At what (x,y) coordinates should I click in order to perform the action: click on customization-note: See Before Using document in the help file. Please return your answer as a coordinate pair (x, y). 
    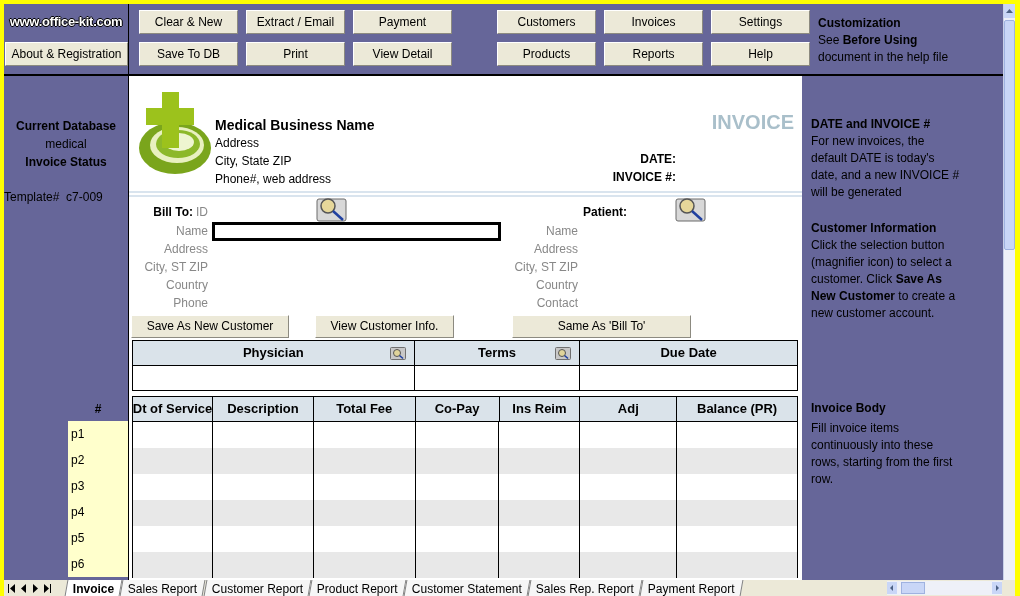
    Looking at the image, I should click on (884, 49).